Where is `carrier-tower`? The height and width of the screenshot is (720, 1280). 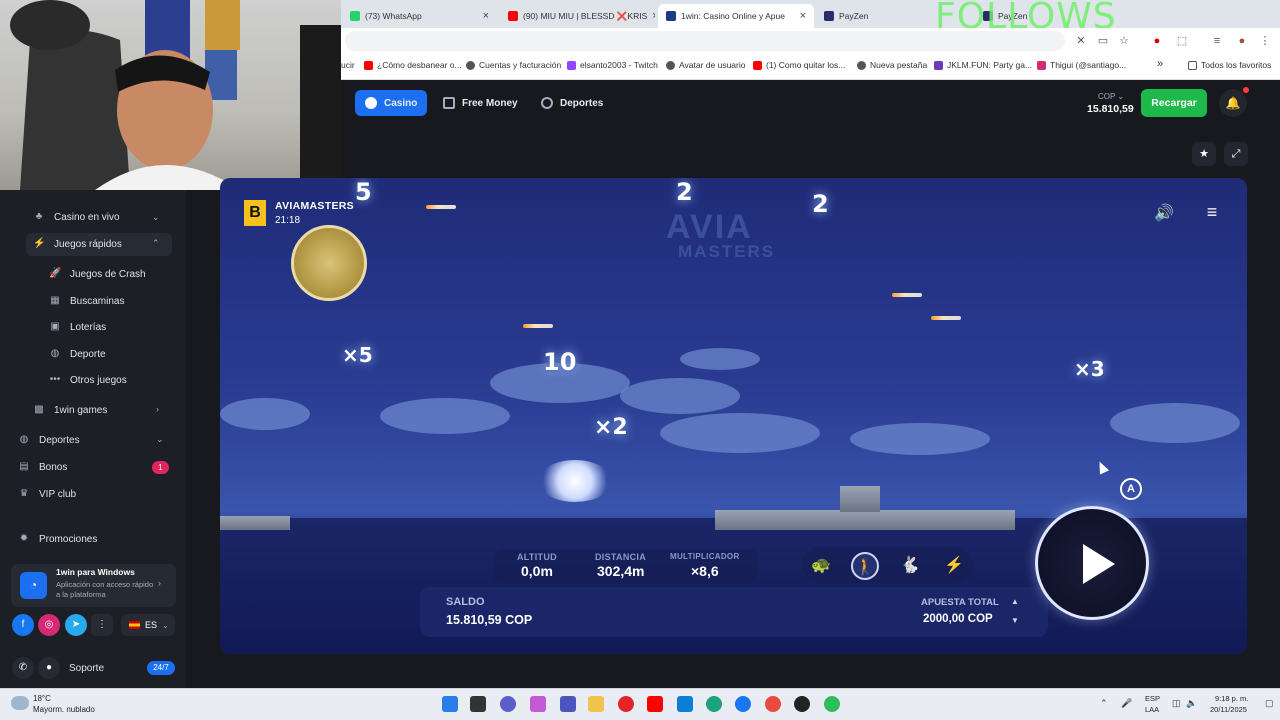 carrier-tower is located at coordinates (860, 499).